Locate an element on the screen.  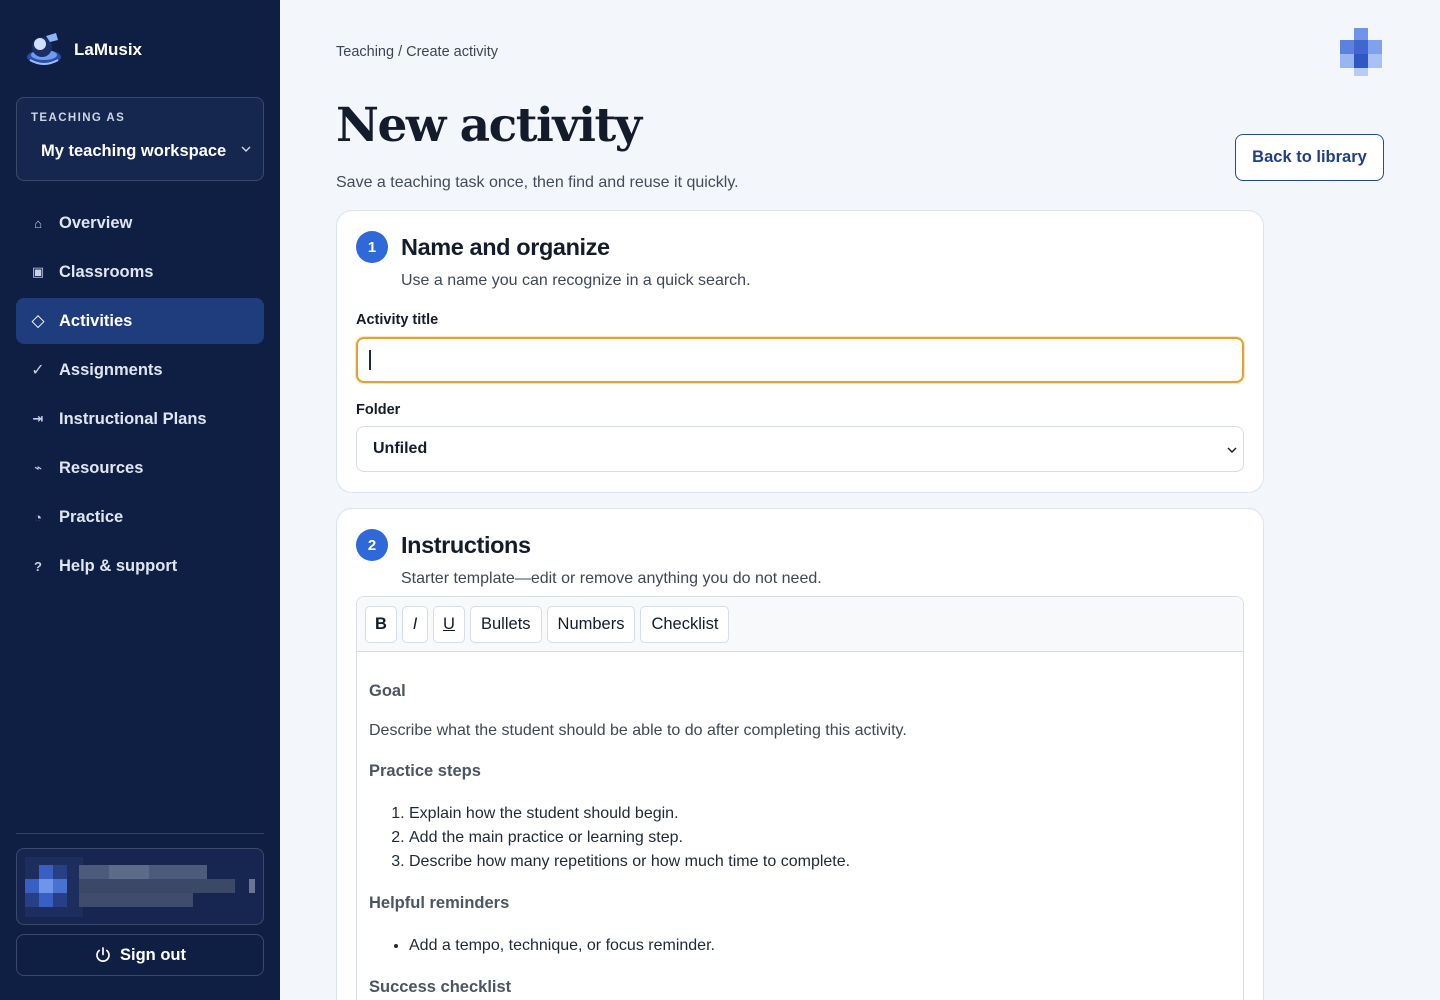
bullets-button: Bullets is located at coordinates (506, 624).